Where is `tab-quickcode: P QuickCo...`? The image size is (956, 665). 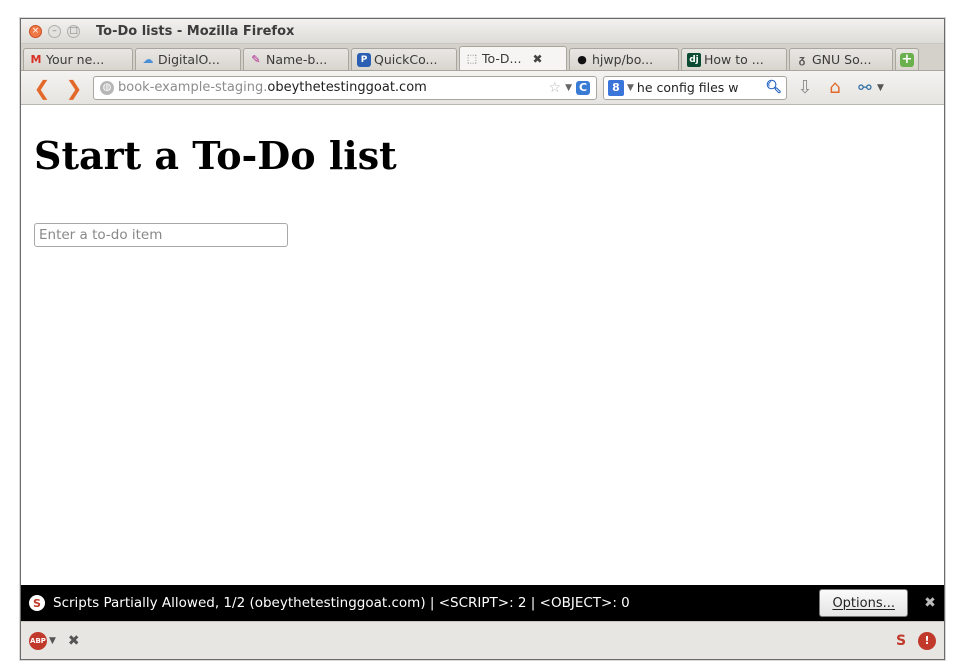 tab-quickcode: P QuickCo... is located at coordinates (404, 59).